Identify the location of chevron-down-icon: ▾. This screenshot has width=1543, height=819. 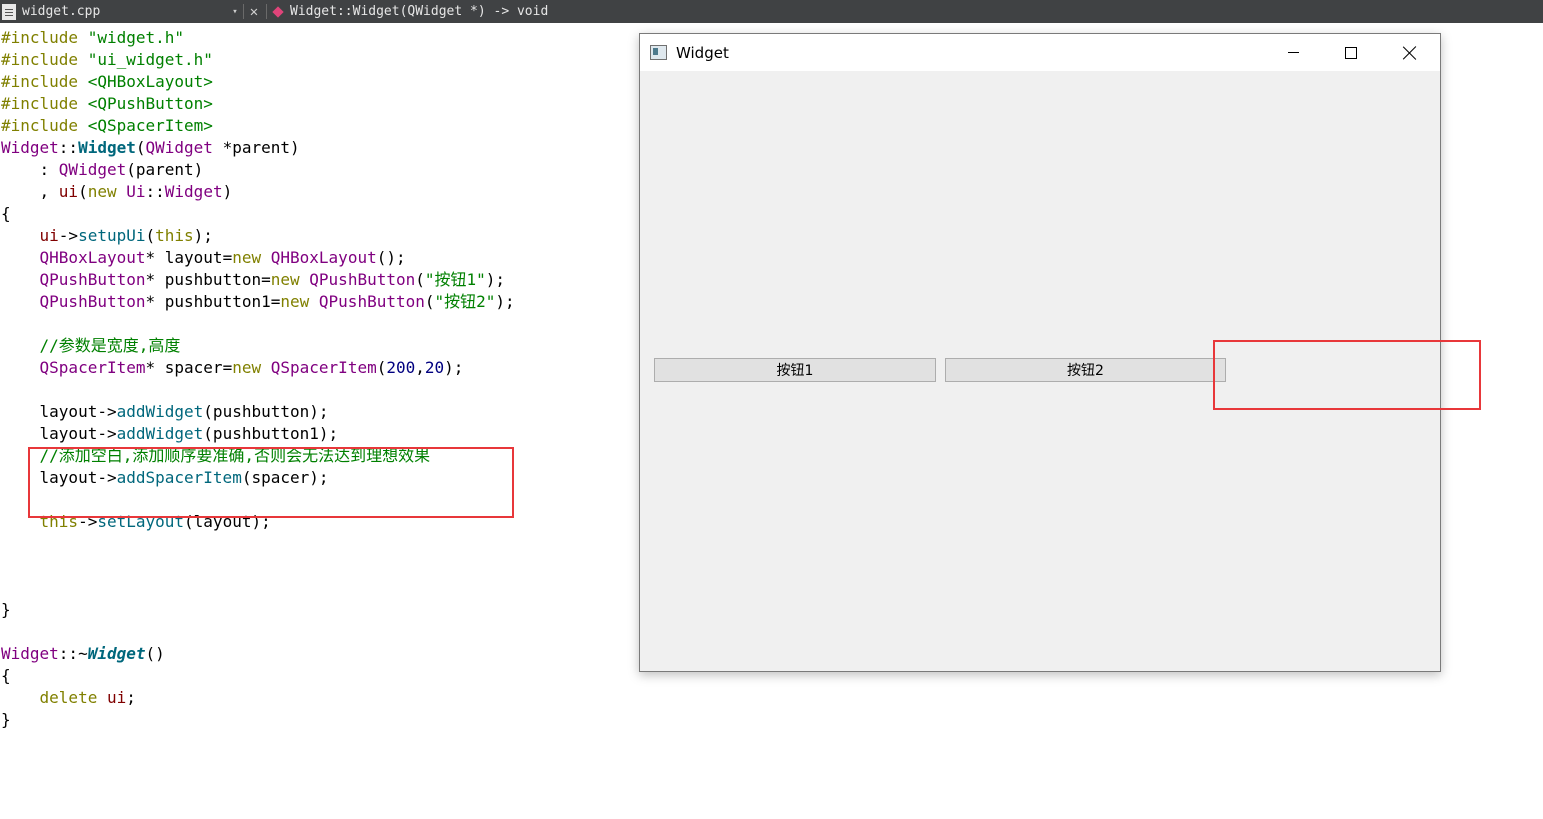
(235, 11).